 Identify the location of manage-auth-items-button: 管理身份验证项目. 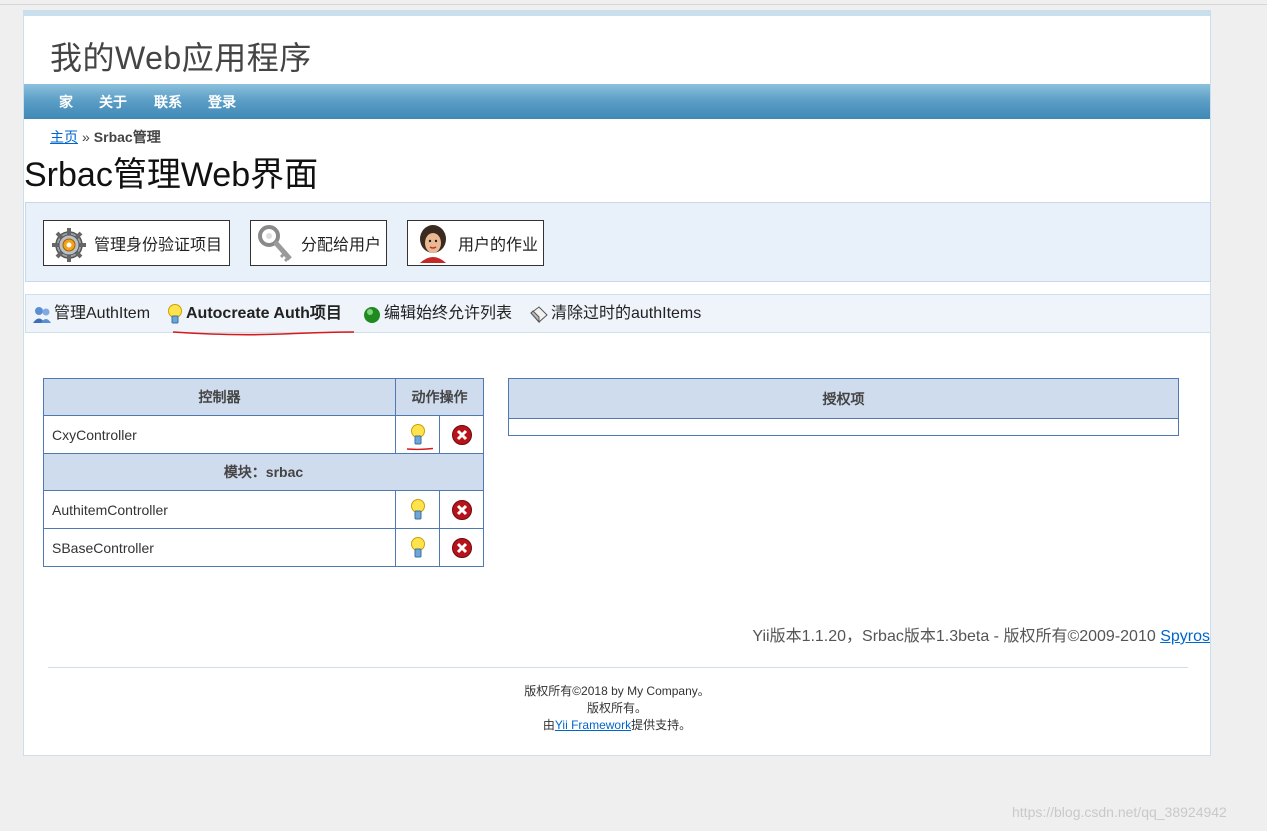
(136, 243).